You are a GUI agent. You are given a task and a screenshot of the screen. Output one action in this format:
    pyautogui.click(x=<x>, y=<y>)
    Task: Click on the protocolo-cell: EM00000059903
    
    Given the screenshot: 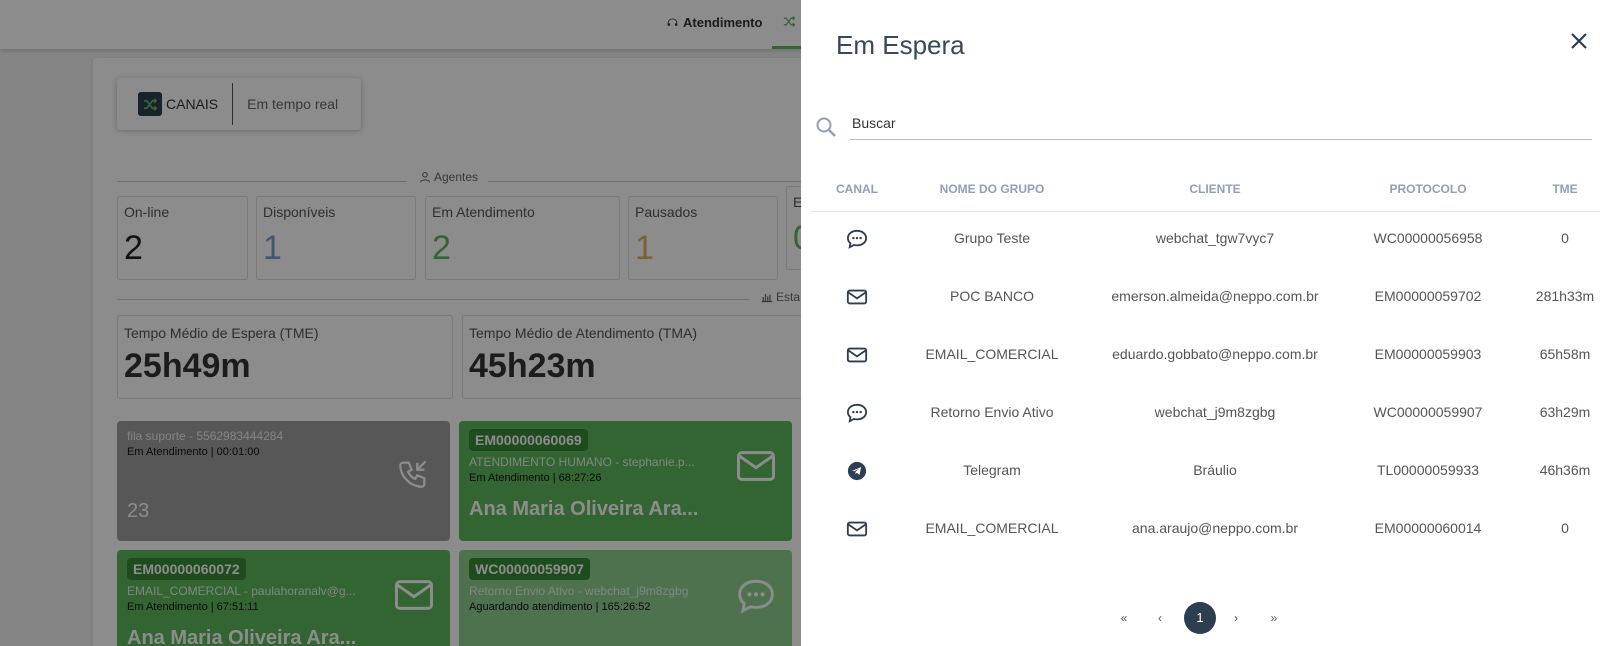 What is the action you would take?
    pyautogui.click(x=1428, y=354)
    